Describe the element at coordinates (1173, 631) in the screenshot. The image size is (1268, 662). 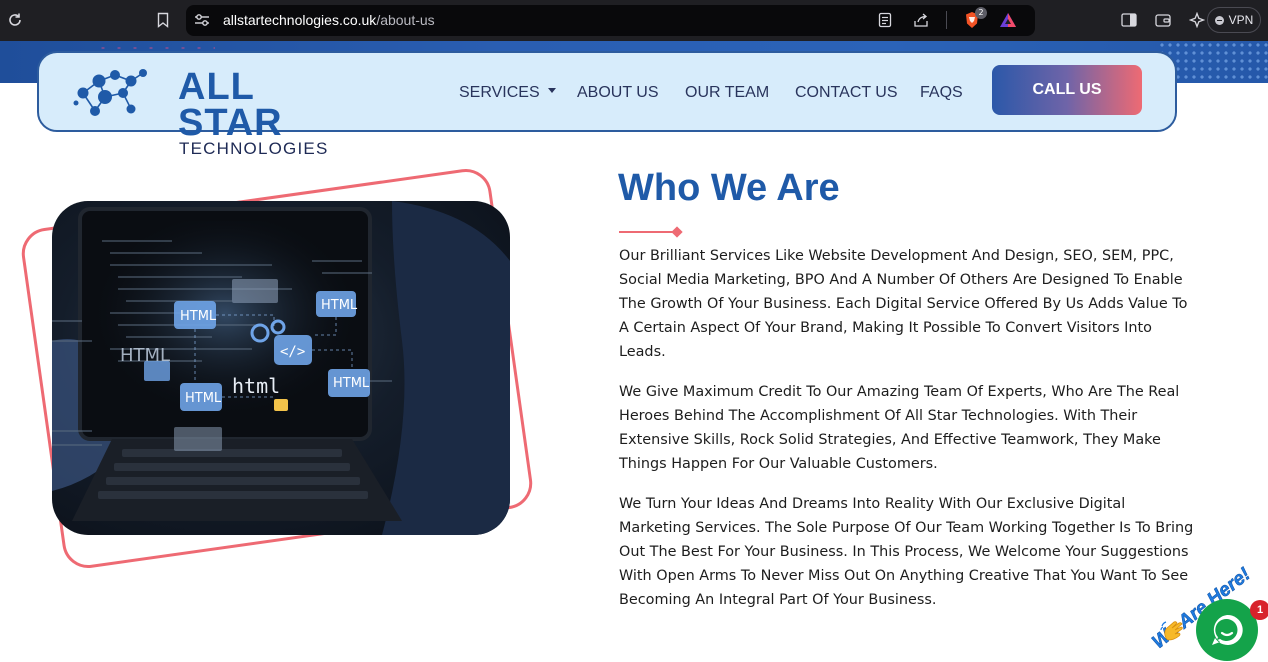
I see `waving-hand-icon` at that location.